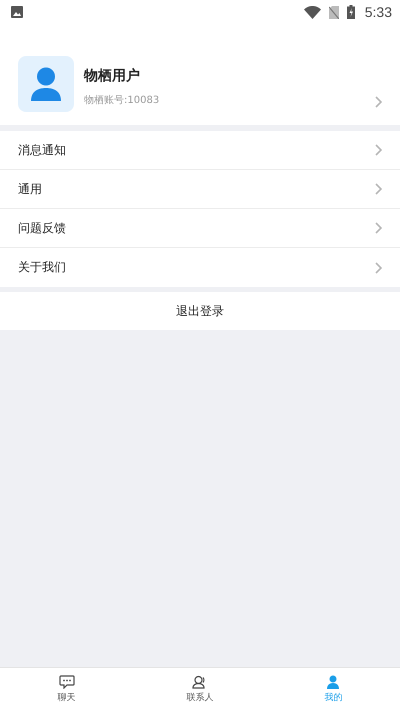 Image resolution: width=400 pixels, height=711 pixels. What do you see at coordinates (112, 76) in the screenshot?
I see `user-name: 物栖用户` at bounding box center [112, 76].